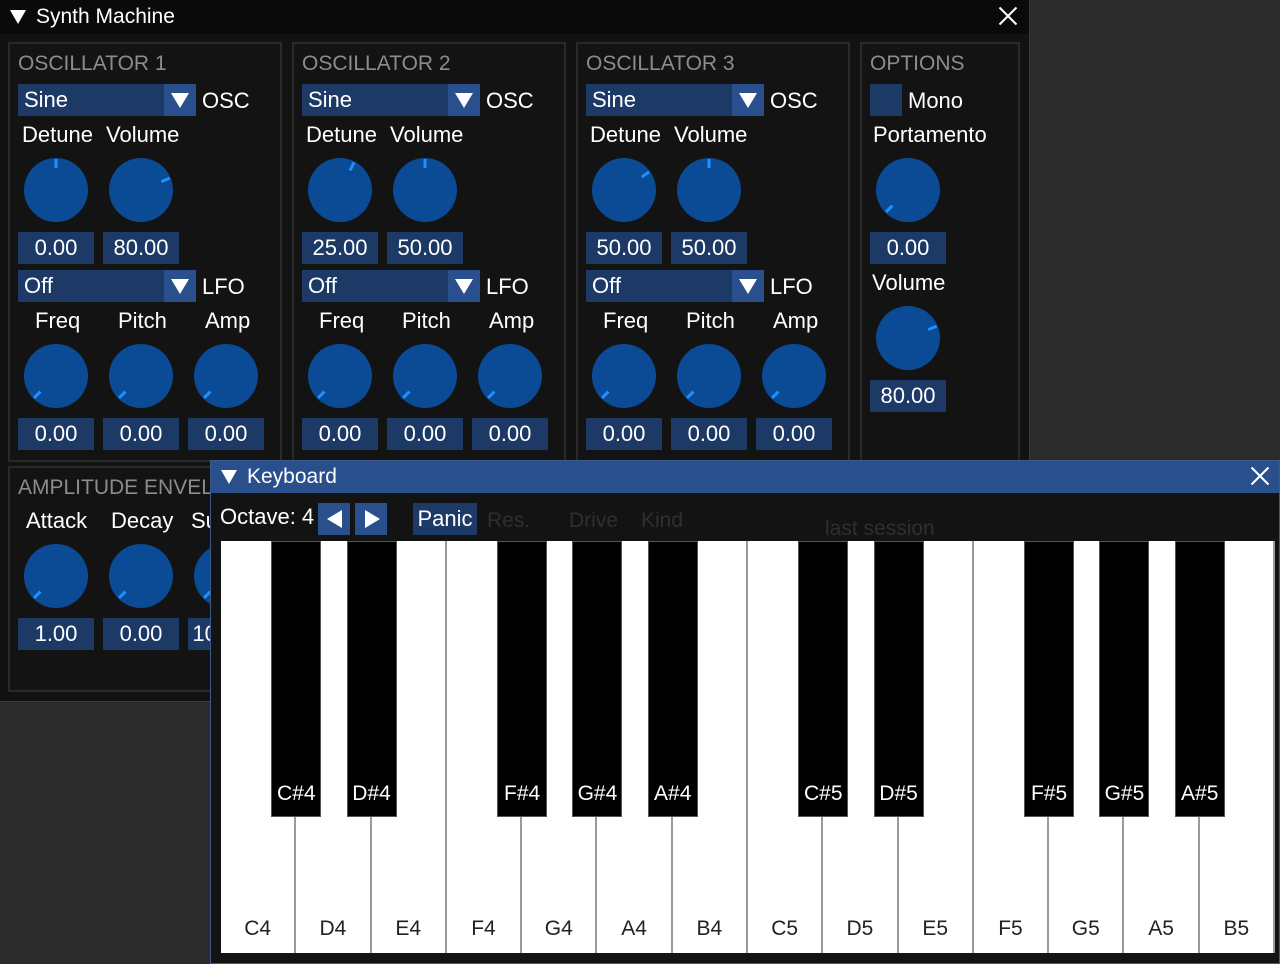  What do you see at coordinates (267, 516) in the screenshot?
I see `octave-label: Octave: 4` at bounding box center [267, 516].